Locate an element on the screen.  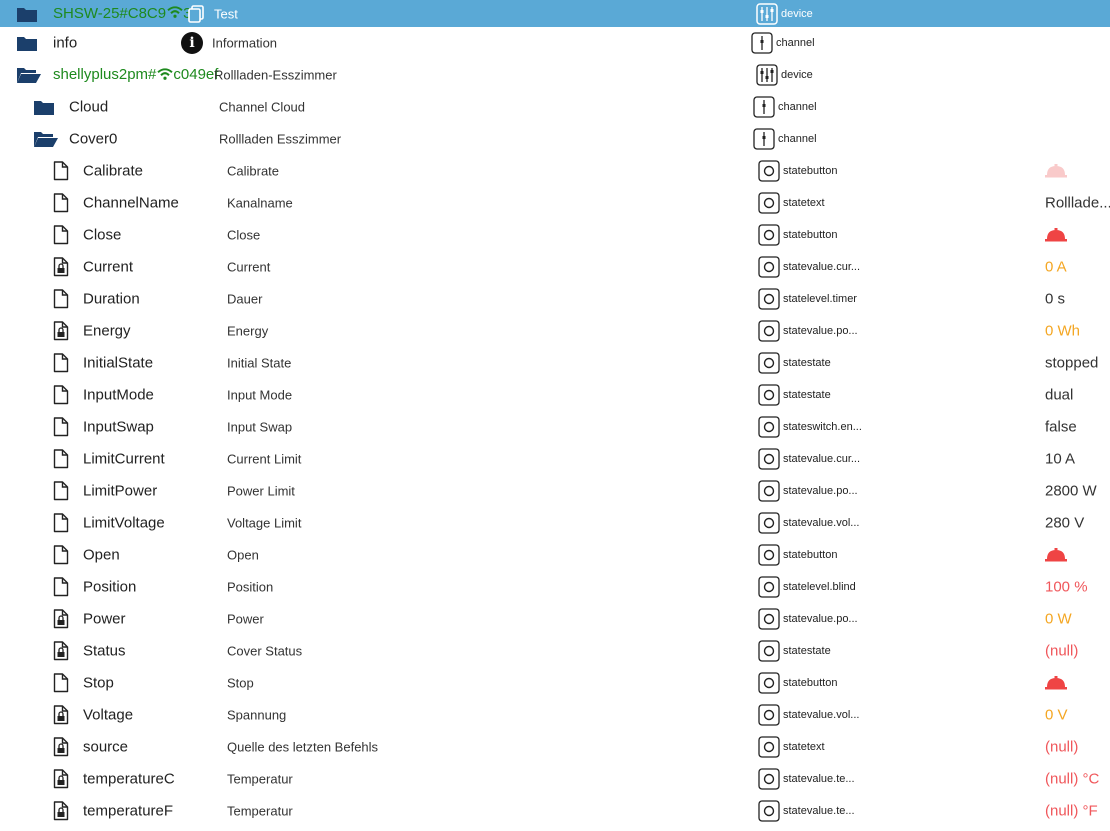
object-id: temperatureF is located at coordinates (128, 811).